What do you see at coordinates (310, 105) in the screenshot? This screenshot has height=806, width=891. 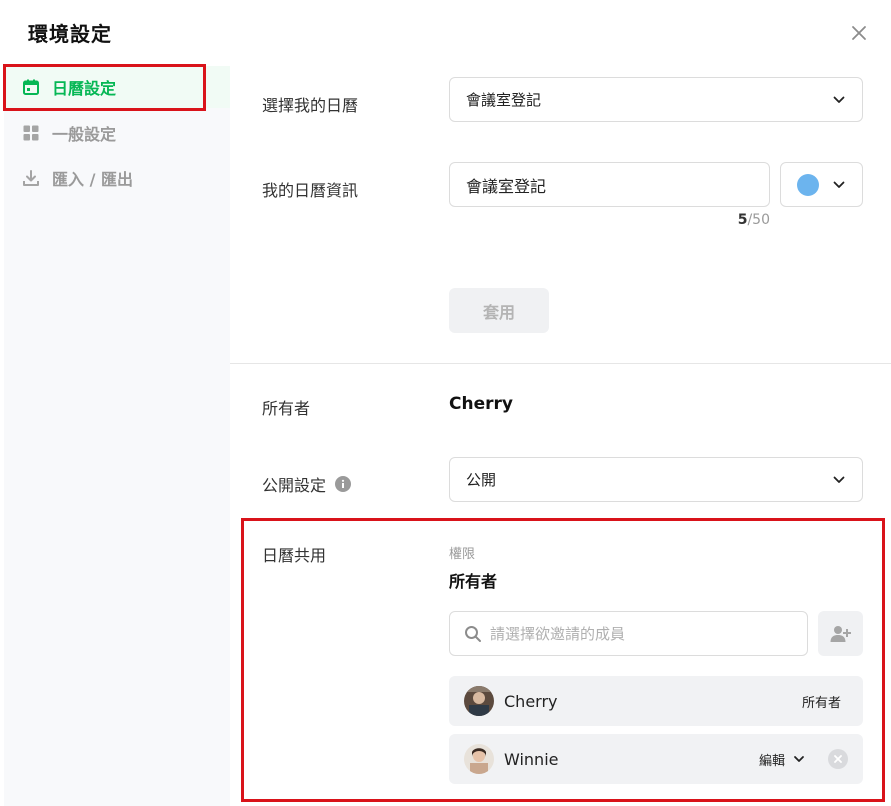 I see `select-calendar-label: 選擇我的日曆` at bounding box center [310, 105].